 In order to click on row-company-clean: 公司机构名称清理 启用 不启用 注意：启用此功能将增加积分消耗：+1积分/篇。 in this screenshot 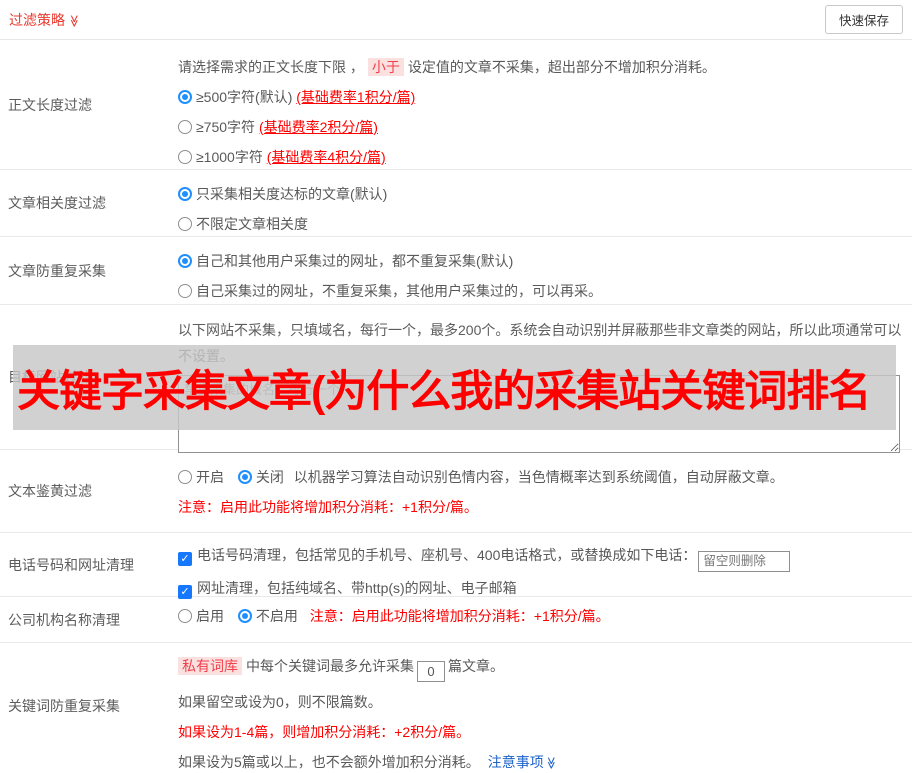, I will do `click(456, 620)`.